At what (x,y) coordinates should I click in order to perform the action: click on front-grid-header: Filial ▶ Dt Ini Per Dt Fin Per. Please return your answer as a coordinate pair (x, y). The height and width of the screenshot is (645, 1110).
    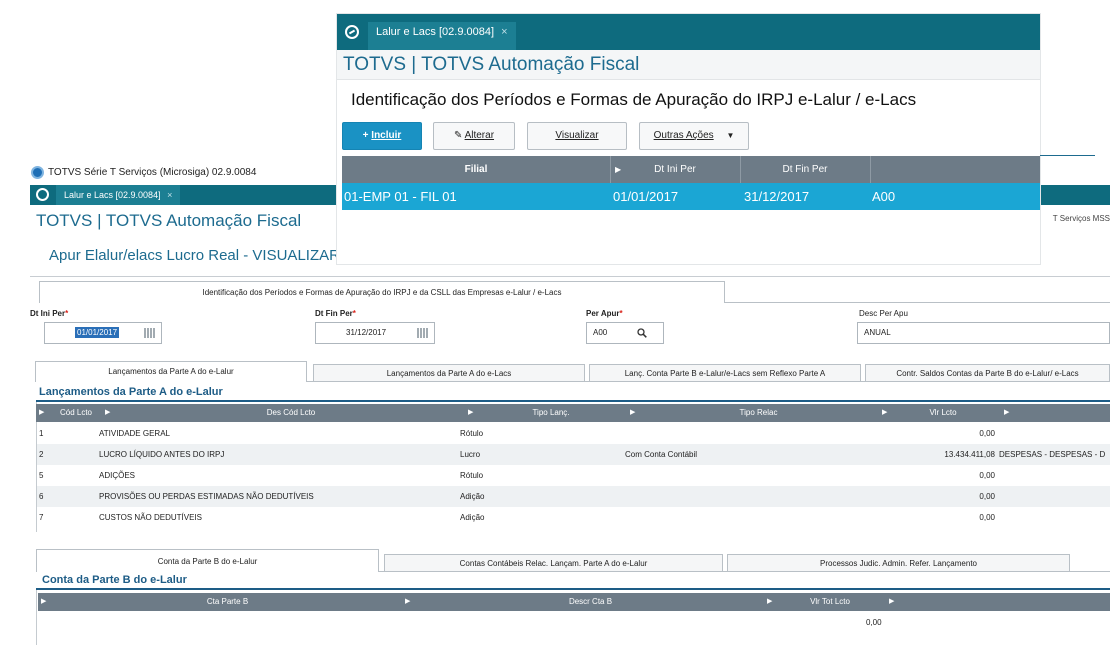
    Looking at the image, I should click on (691, 169).